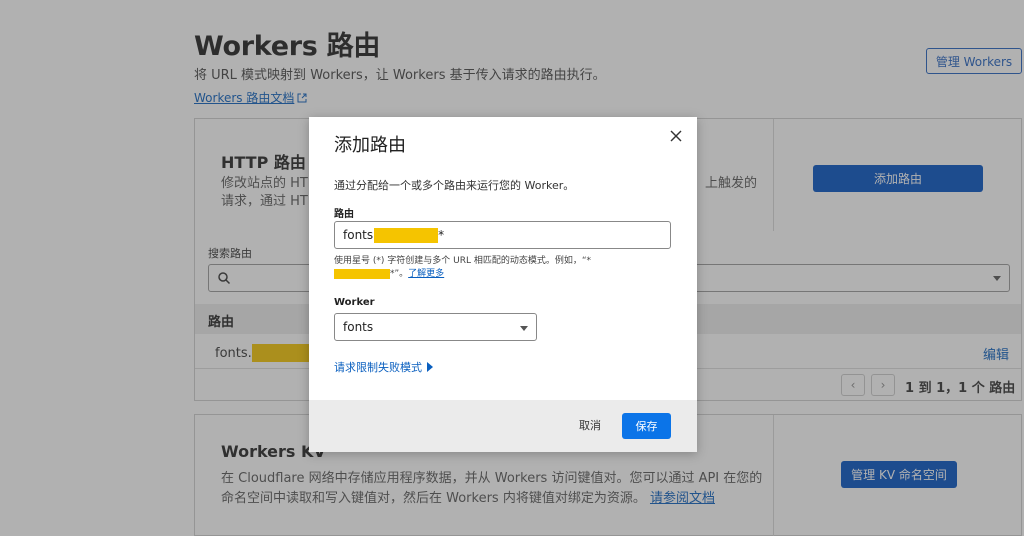 The height and width of the screenshot is (536, 1024). I want to click on route-value-suffix: *, so click(441, 235).